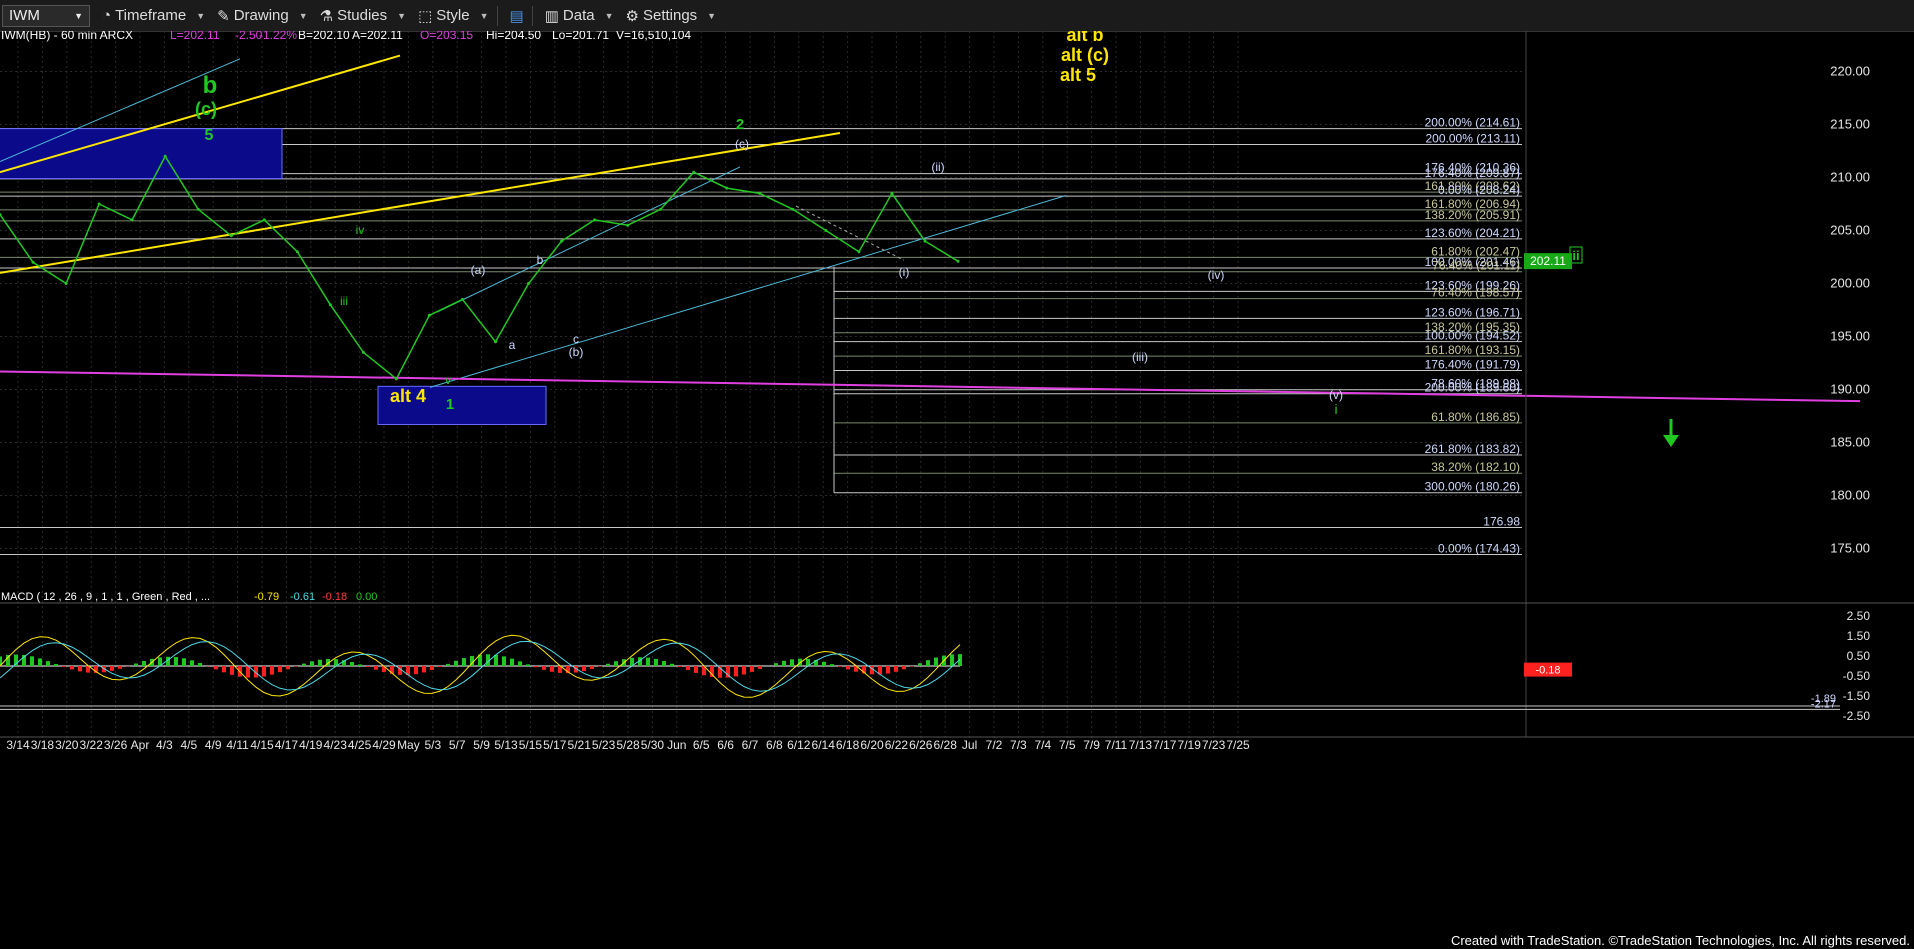 The height and width of the screenshot is (949, 1914). Describe the element at coordinates (517, 16) in the screenshot. I see `layout-icon-button: ▤` at that location.